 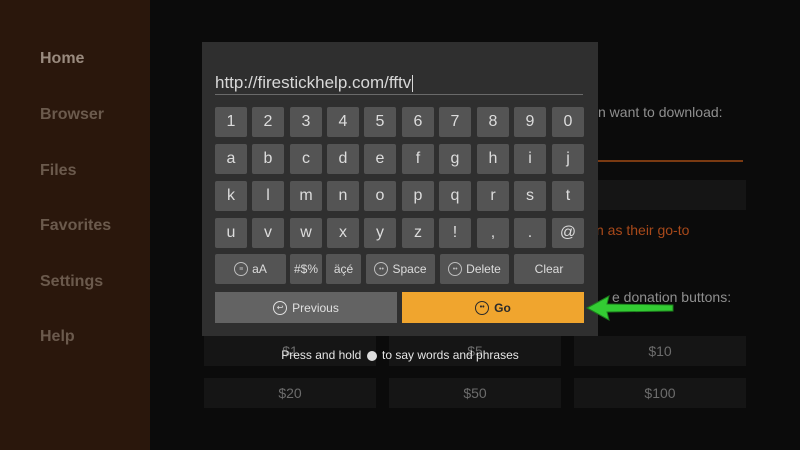 I want to click on key-3-9: @, so click(x=568, y=233).